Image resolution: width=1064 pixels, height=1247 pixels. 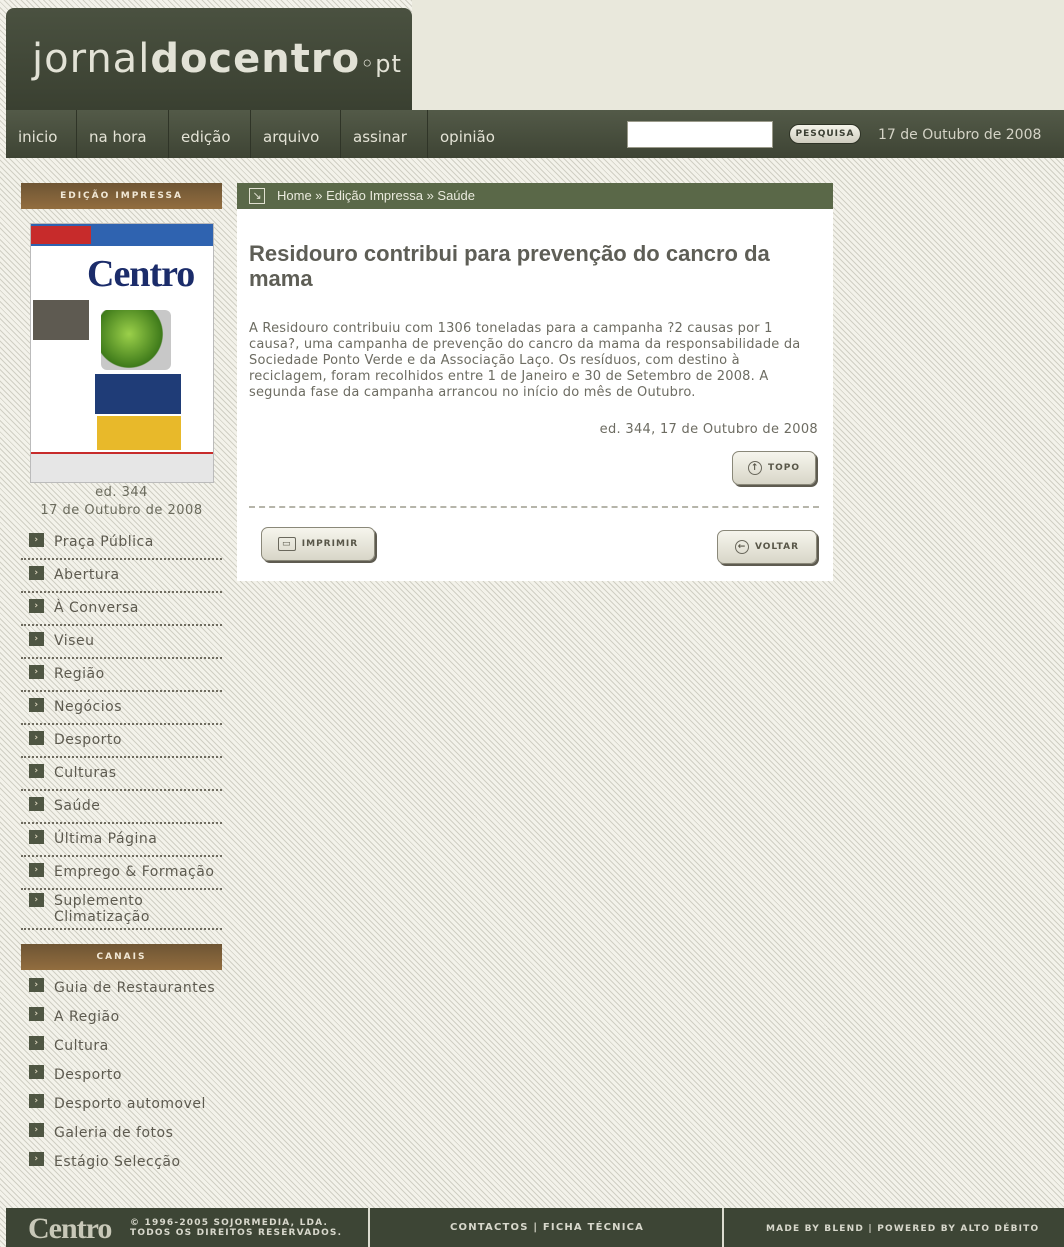 I want to click on search-input, so click(x=700, y=134).